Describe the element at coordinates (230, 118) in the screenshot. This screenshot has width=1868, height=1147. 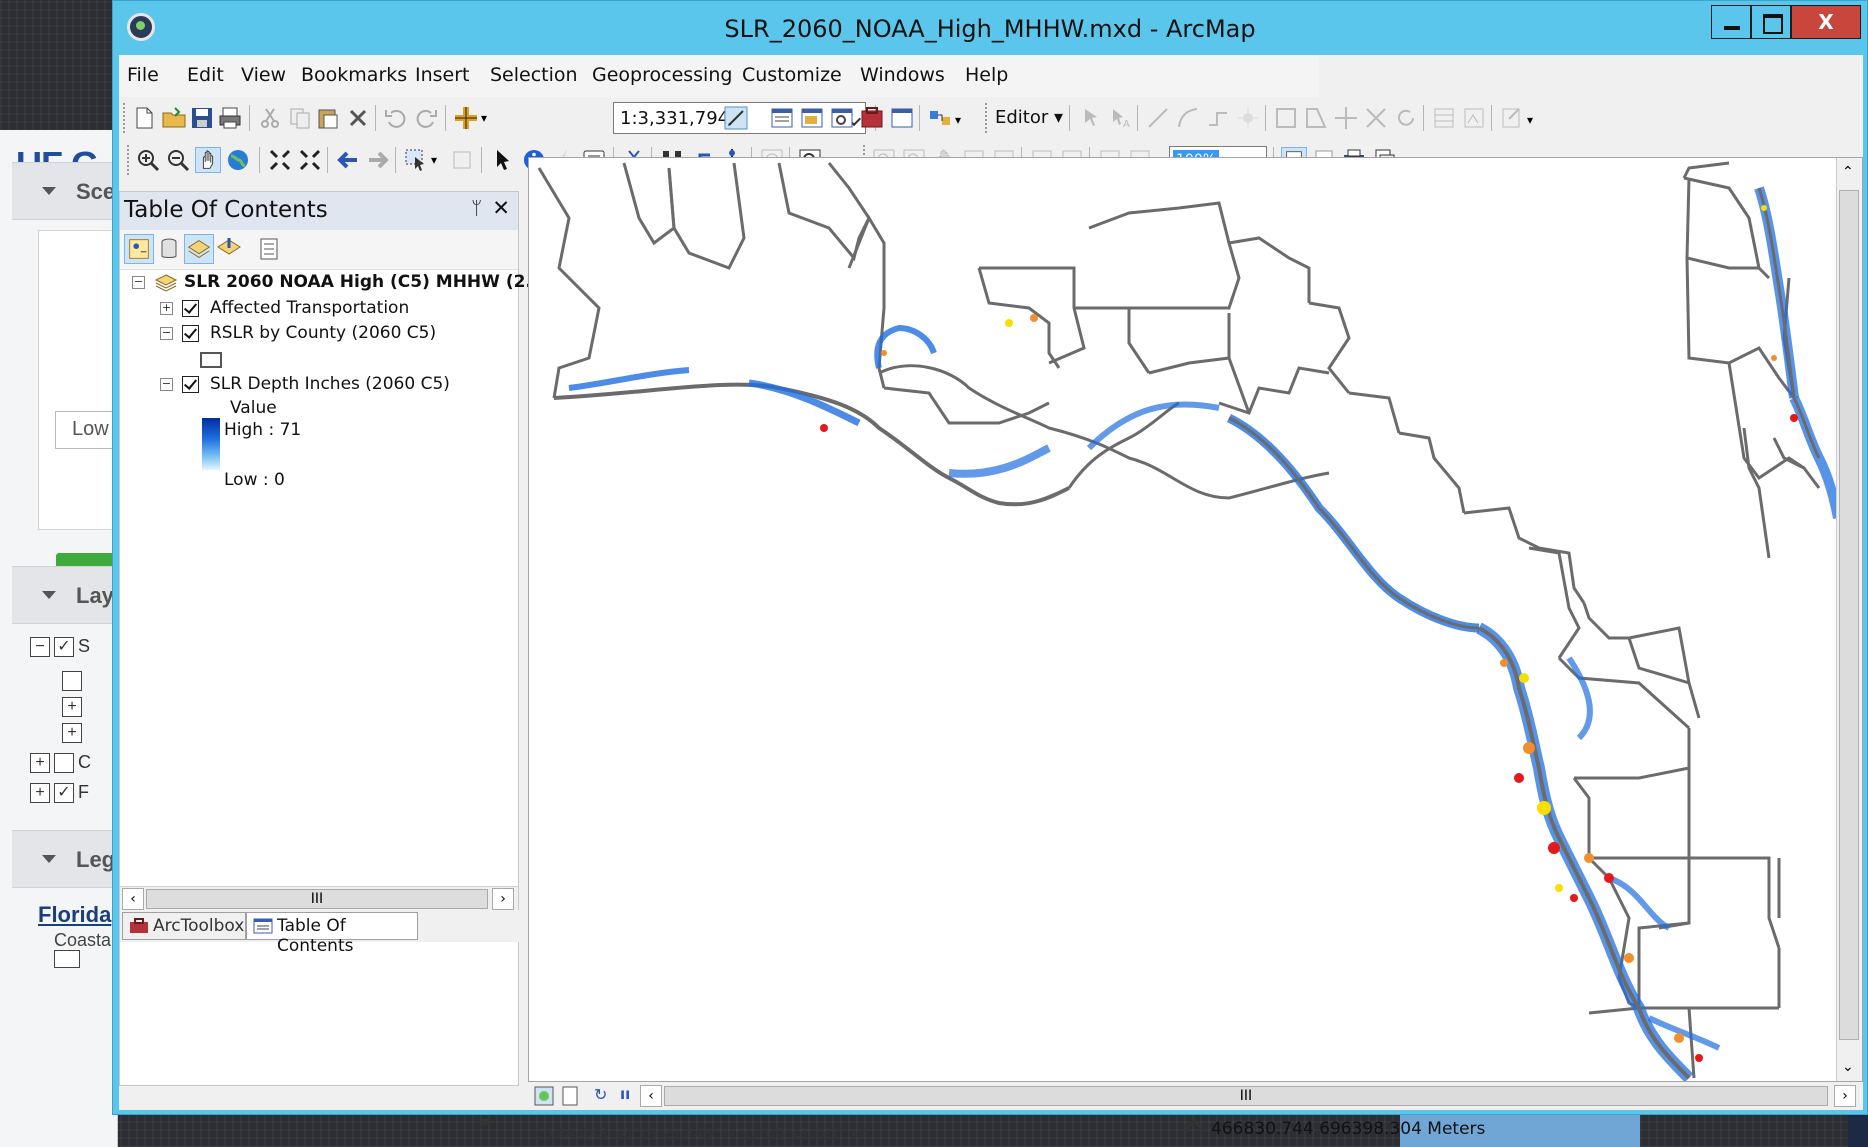
I see `print-icon` at that location.